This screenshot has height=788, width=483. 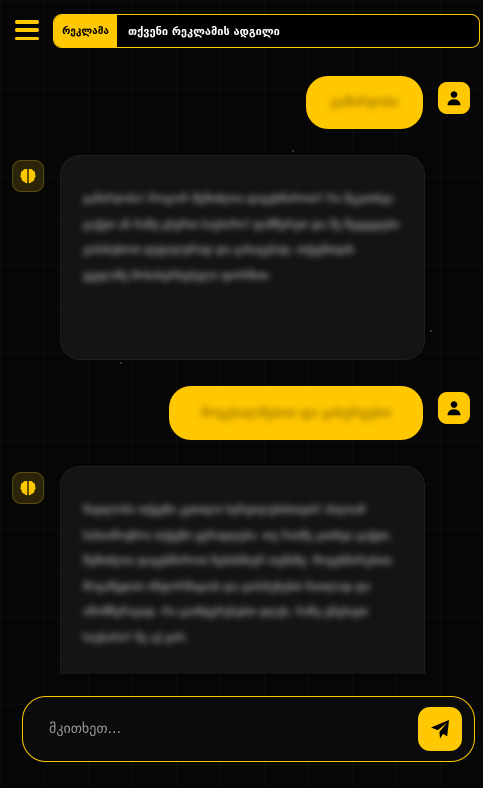 I want to click on ad-banner: რეკლამა თქვენი რეკლამის ადგილი, so click(x=266, y=31).